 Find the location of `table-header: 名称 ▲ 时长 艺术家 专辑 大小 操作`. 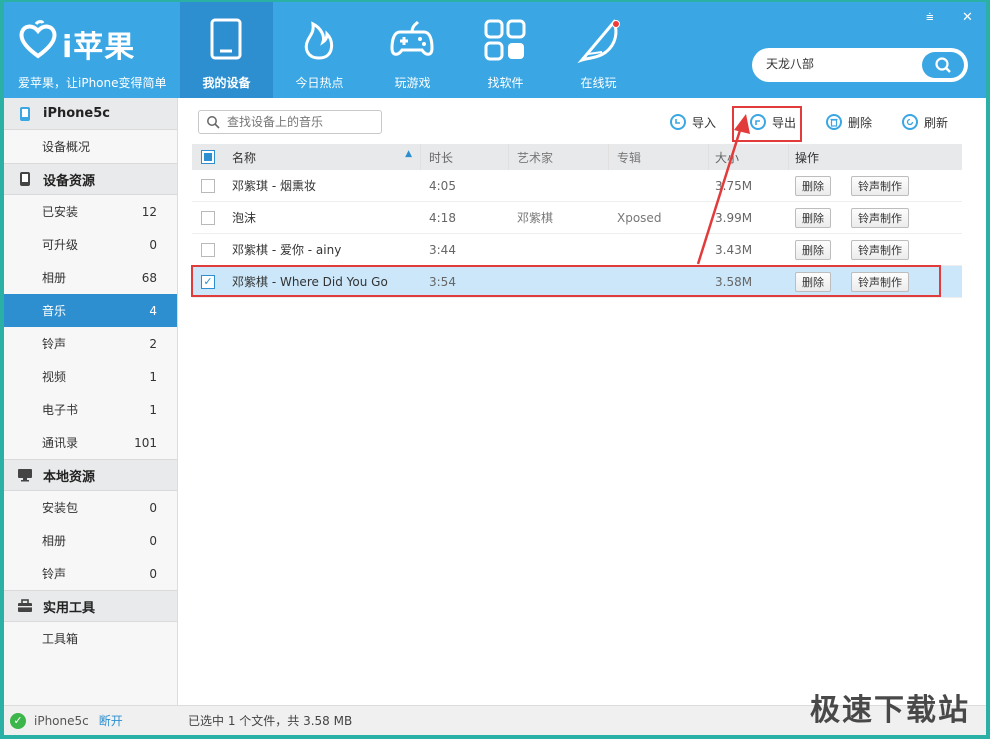

table-header: 名称 ▲ 时长 艺术家 专辑 大小 操作 is located at coordinates (577, 157).